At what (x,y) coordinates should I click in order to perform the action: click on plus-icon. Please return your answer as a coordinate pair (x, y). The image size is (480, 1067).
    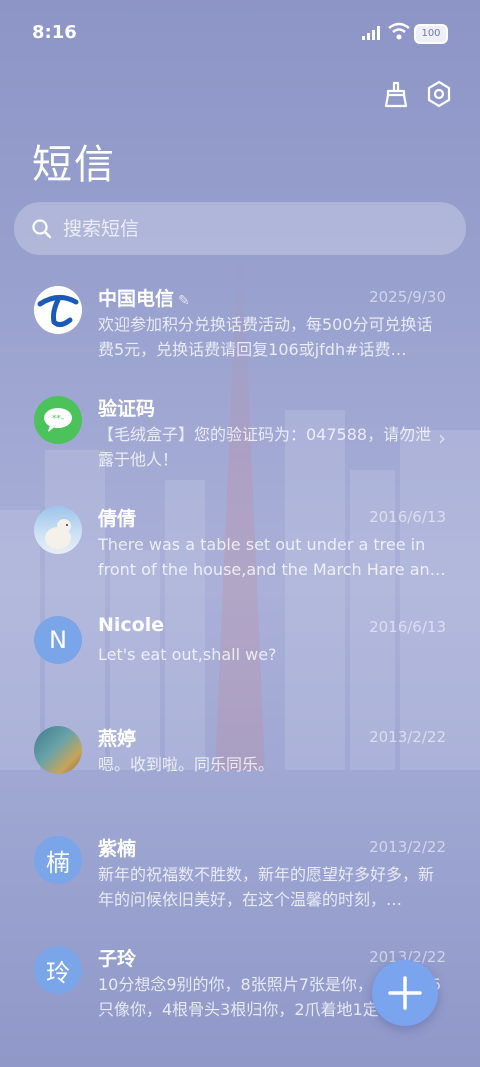
    Looking at the image, I should click on (405, 993).